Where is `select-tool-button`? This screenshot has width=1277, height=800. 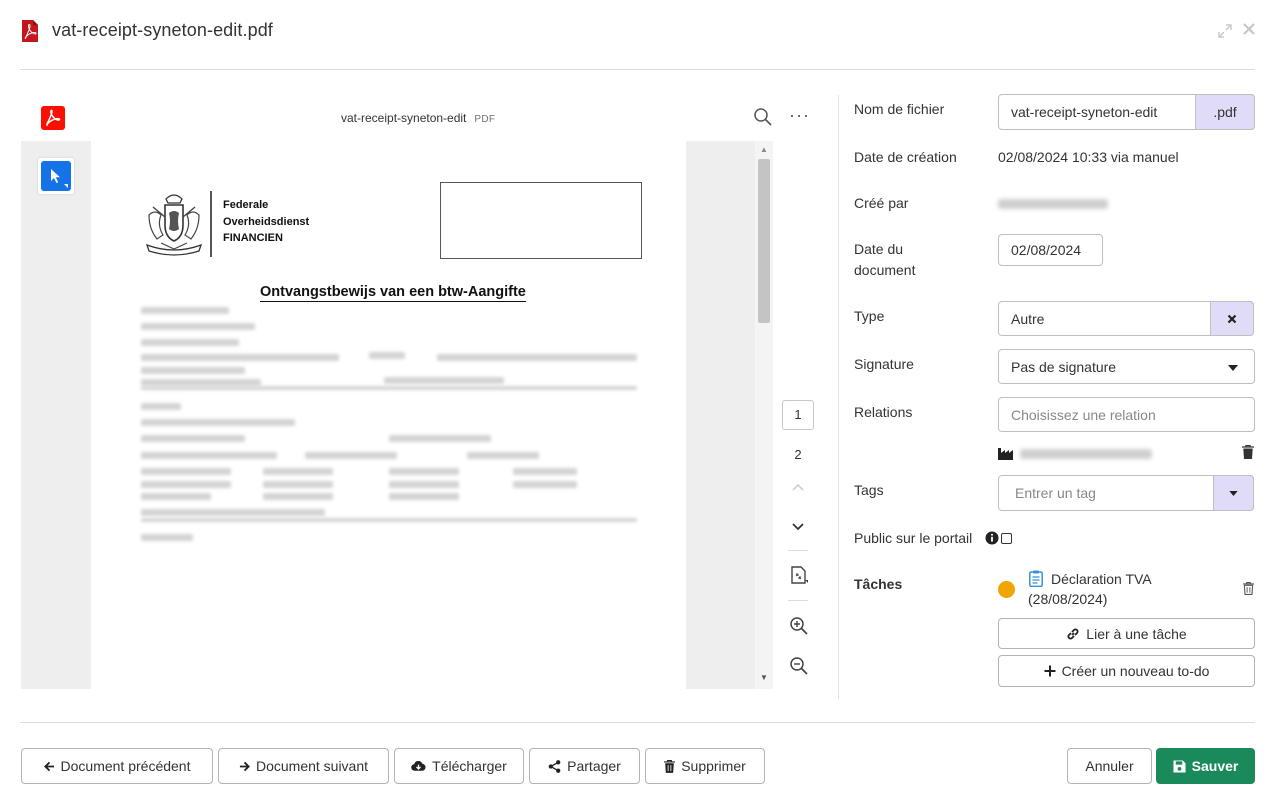 select-tool-button is located at coordinates (56, 176).